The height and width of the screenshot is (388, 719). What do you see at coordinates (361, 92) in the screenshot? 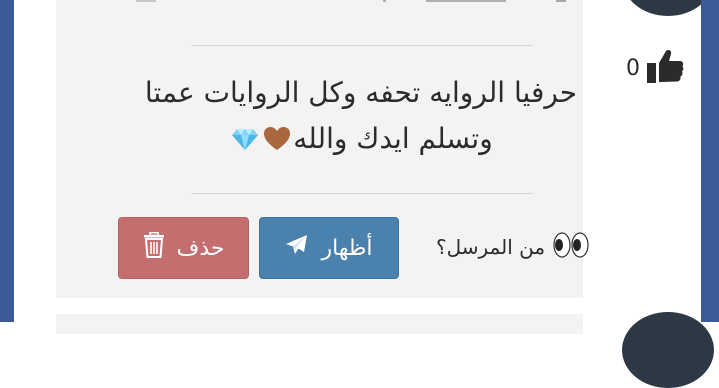
I see `message-line-1: حرفيا الروايه تحفه وكل الروايات عمتا` at bounding box center [361, 92].